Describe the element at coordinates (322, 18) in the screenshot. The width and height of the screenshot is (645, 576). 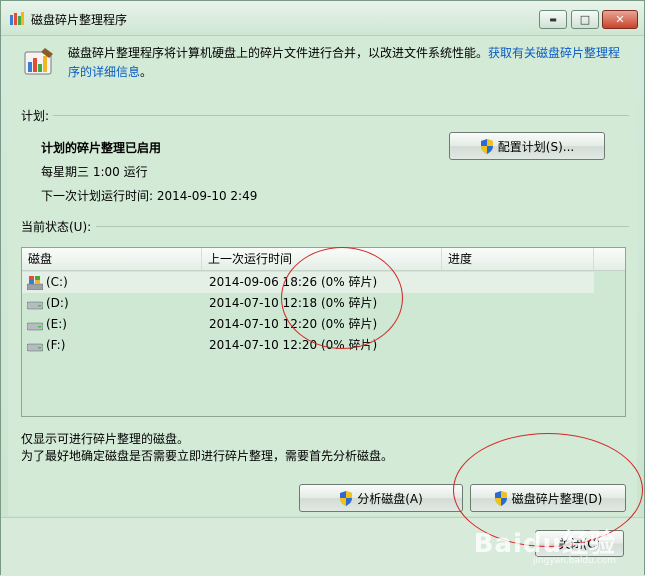
I see `title-bar: 磁盘碎片整理程序 ▬ □ ✕` at that location.